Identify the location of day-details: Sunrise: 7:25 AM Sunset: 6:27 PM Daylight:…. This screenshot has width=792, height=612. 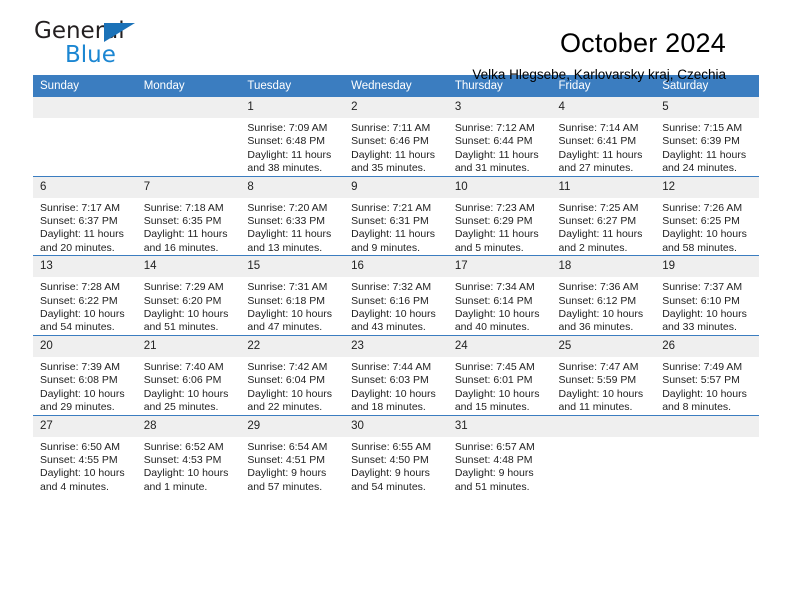
(604, 227).